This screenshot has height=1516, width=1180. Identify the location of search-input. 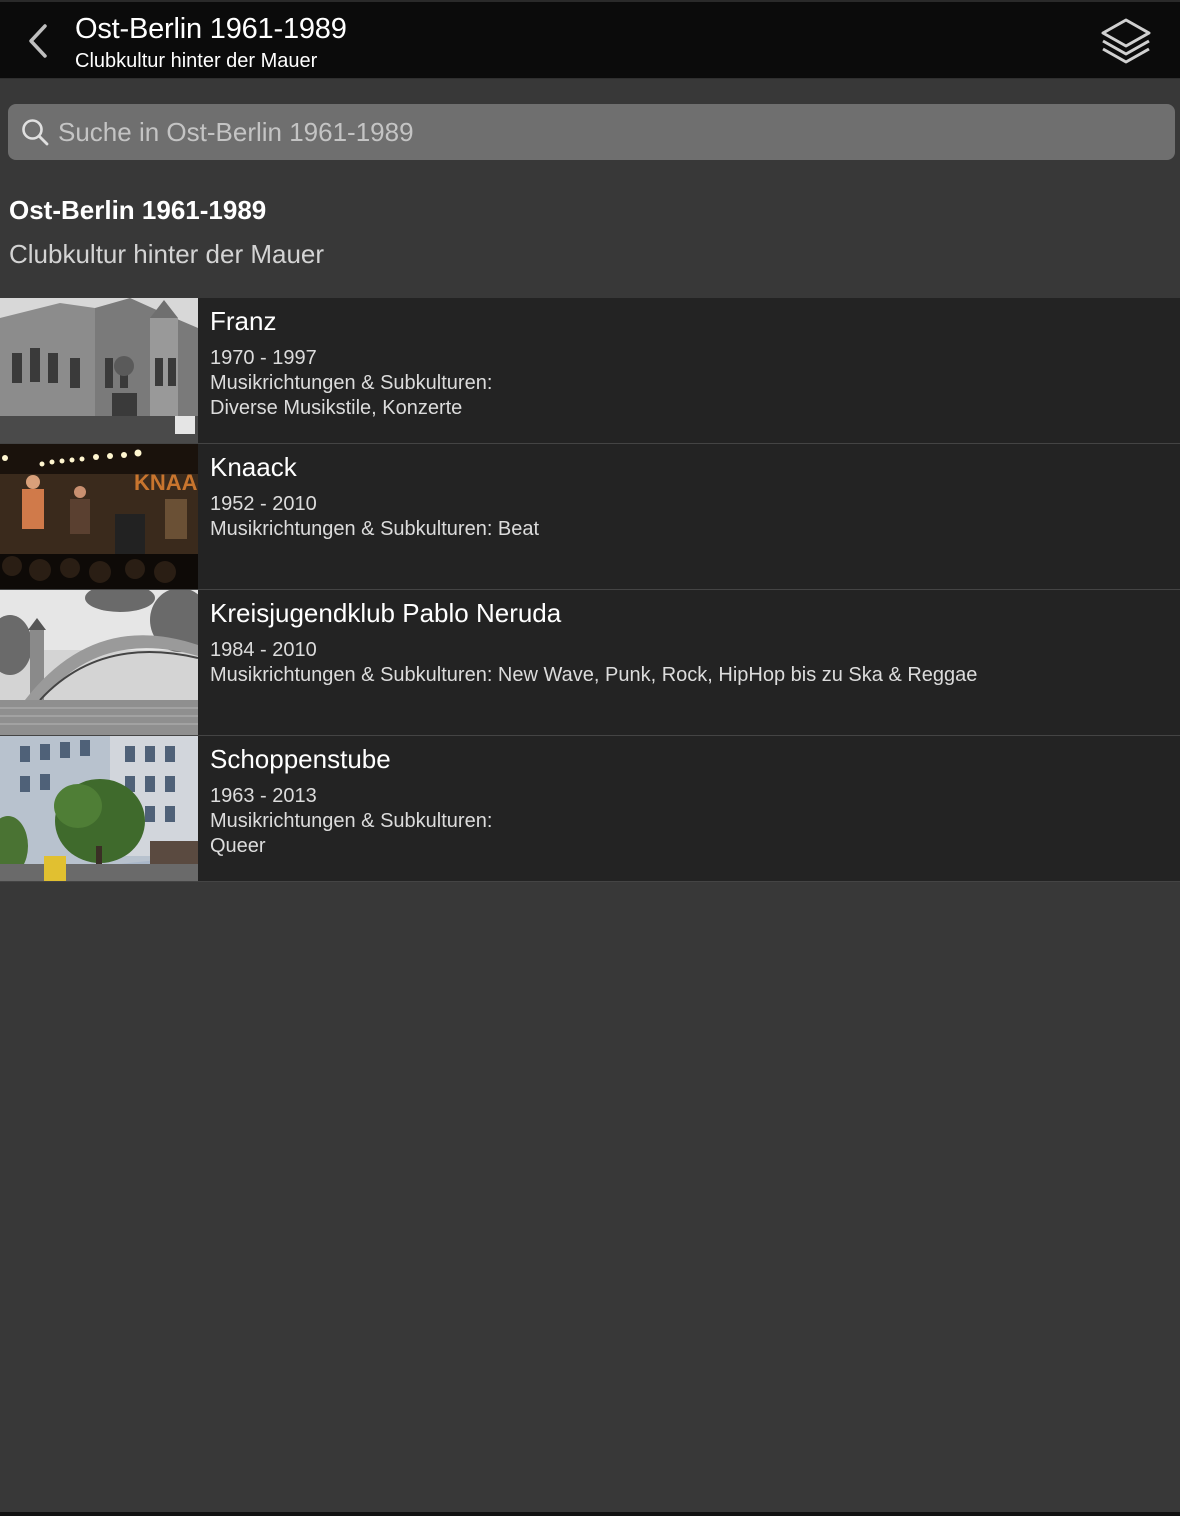
(615, 132).